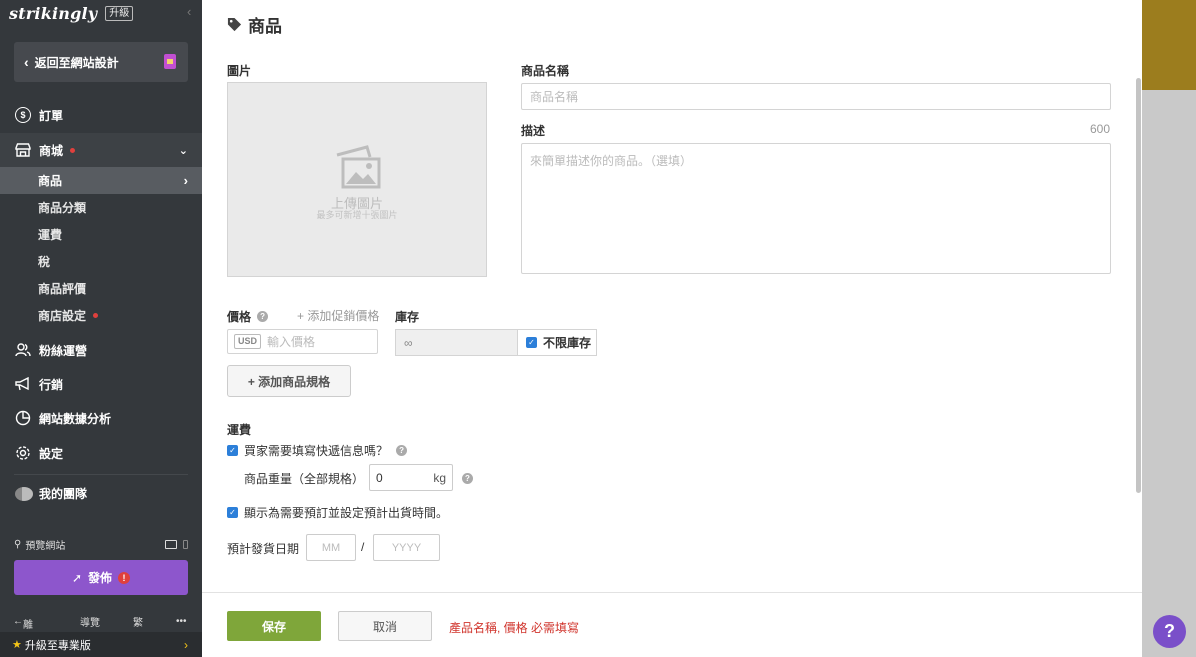  Describe the element at coordinates (77, 577) in the screenshot. I see `rocket-icon: ➚` at that location.